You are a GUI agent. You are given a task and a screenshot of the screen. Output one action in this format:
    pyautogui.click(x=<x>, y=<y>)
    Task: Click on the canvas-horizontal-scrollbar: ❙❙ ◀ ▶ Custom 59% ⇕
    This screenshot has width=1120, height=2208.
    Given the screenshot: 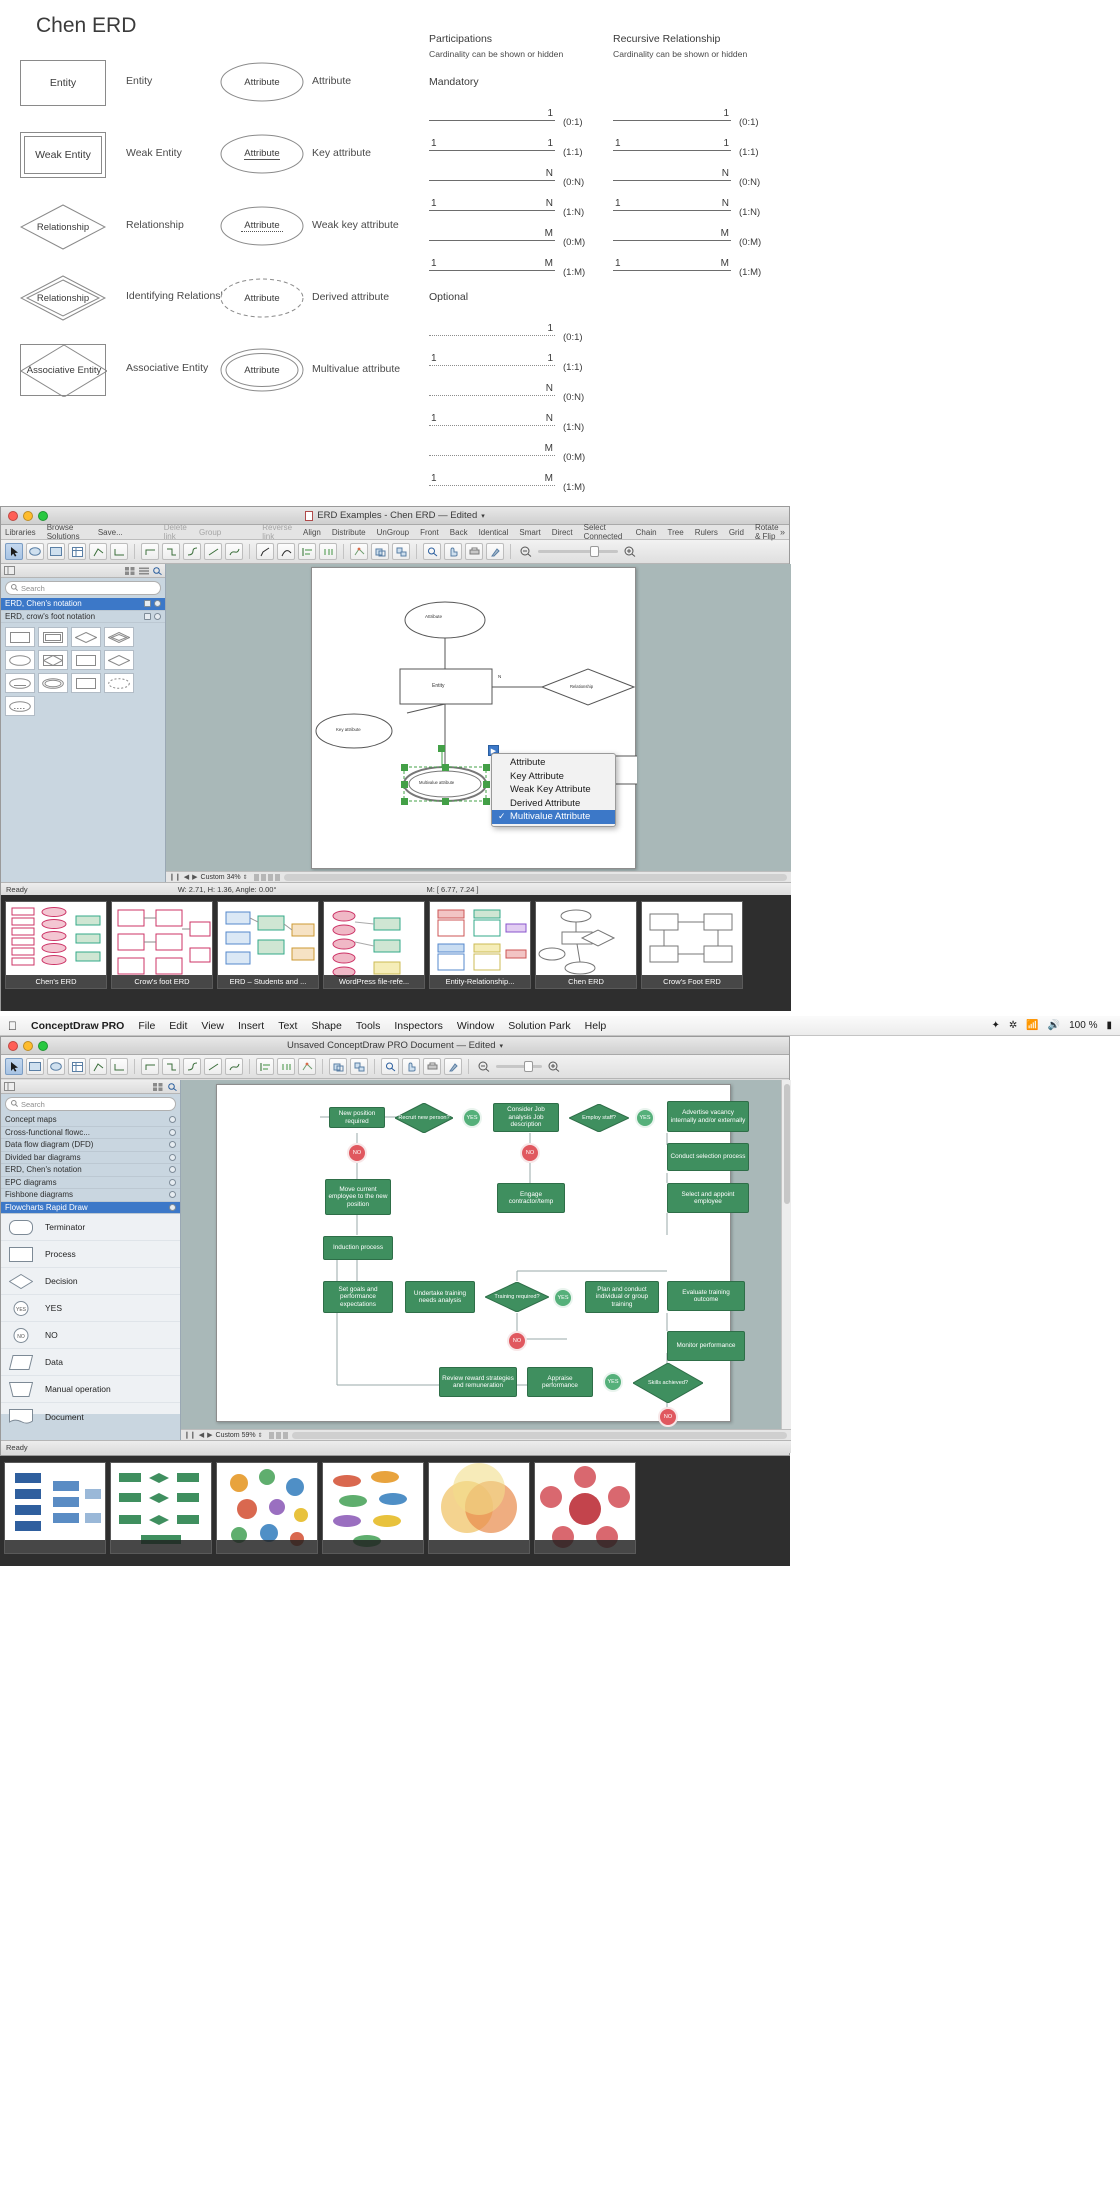 What is the action you would take?
    pyautogui.click(x=486, y=1434)
    